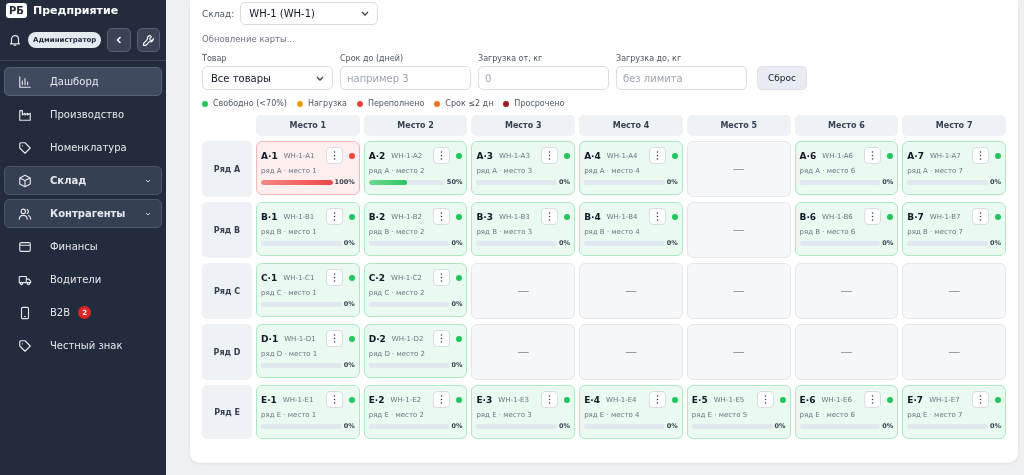  Describe the element at coordinates (83, 114) in the screenshot. I see `nav-item: Производство` at that location.